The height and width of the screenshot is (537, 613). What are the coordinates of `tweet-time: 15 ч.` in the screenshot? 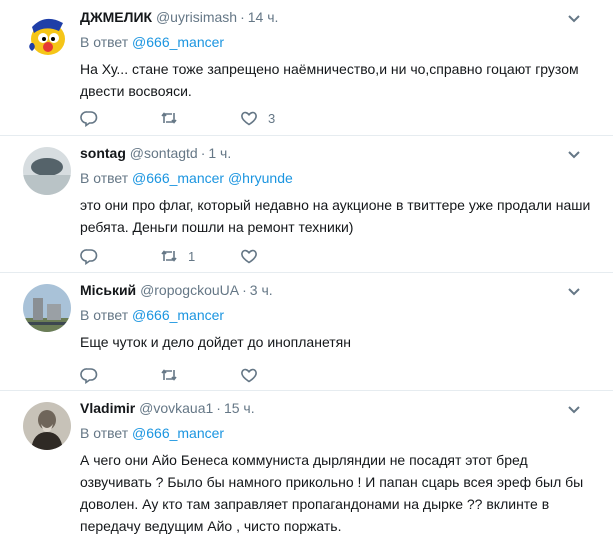 It's located at (239, 408).